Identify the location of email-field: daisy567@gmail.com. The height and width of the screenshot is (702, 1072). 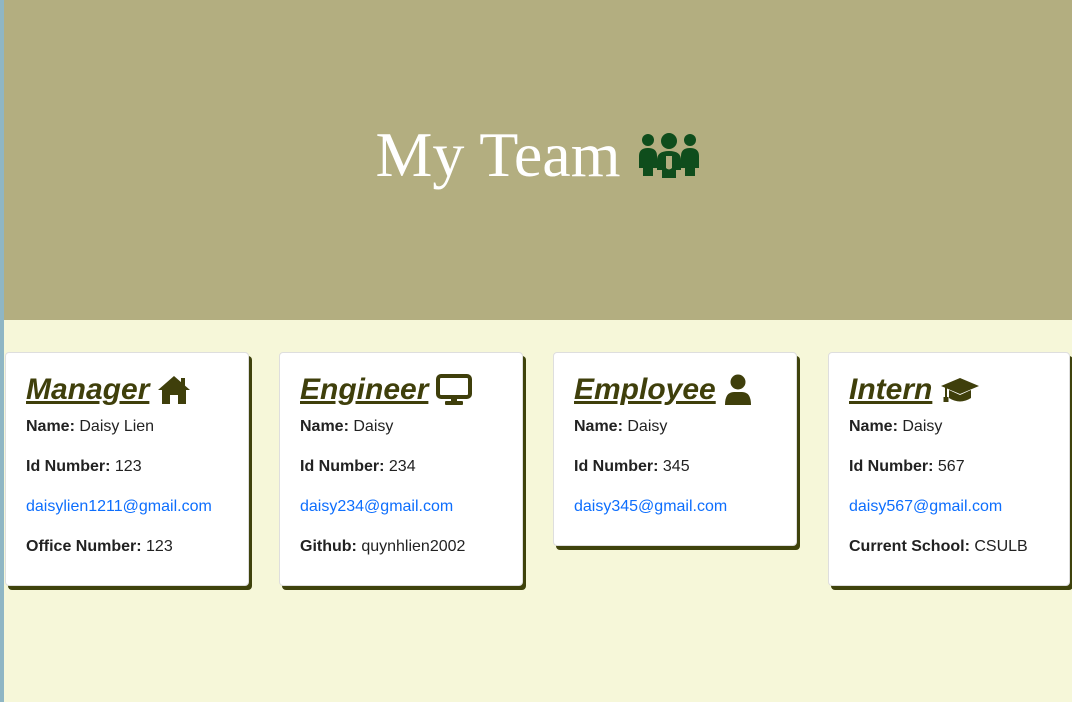
(949, 517).